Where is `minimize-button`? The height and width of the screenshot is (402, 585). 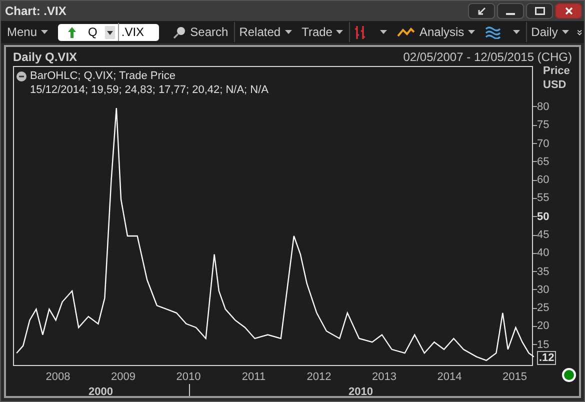
minimize-button is located at coordinates (510, 11).